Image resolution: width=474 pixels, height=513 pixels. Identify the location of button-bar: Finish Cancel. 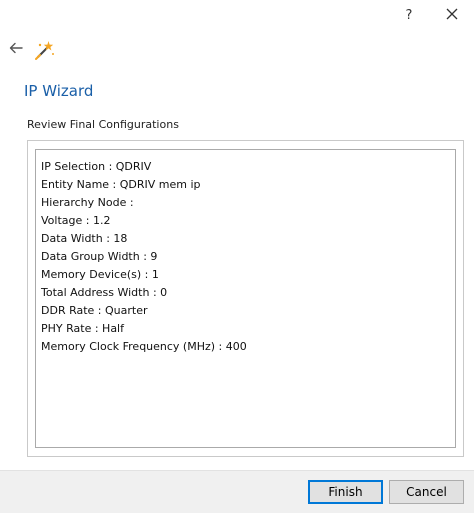
(237, 491).